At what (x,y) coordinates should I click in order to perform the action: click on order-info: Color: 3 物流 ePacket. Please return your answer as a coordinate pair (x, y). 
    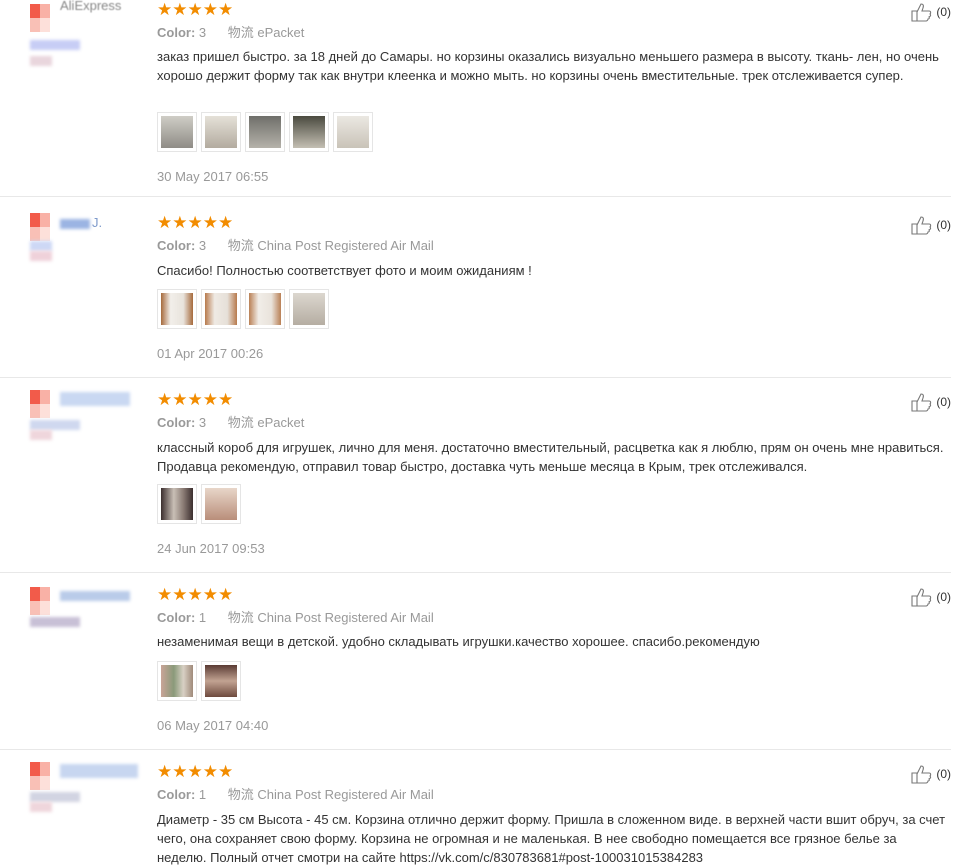
    Looking at the image, I should click on (230, 421).